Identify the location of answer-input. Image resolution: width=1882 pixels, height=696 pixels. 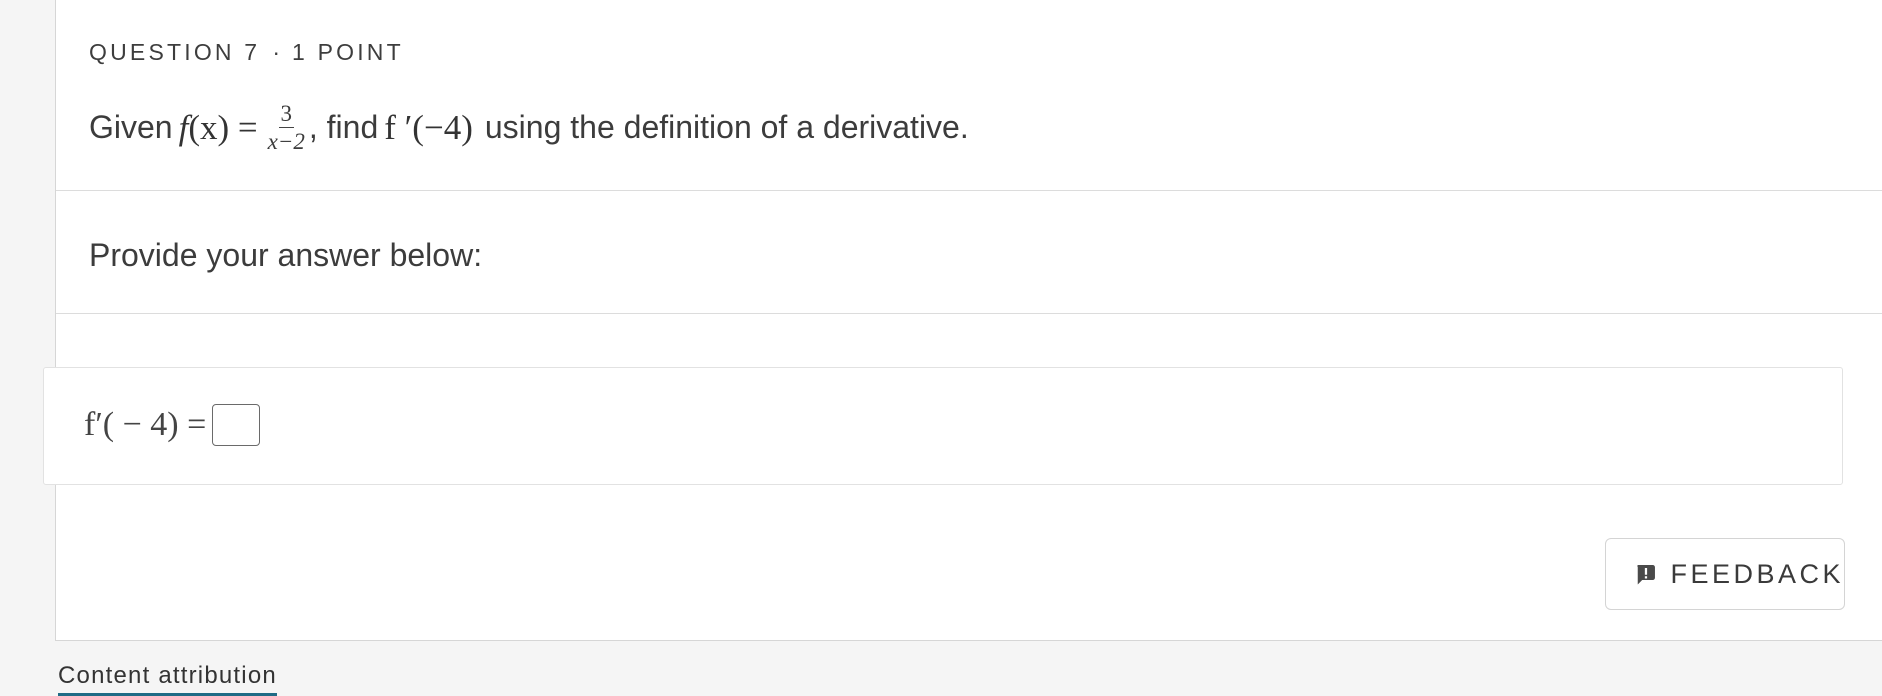
(236, 425).